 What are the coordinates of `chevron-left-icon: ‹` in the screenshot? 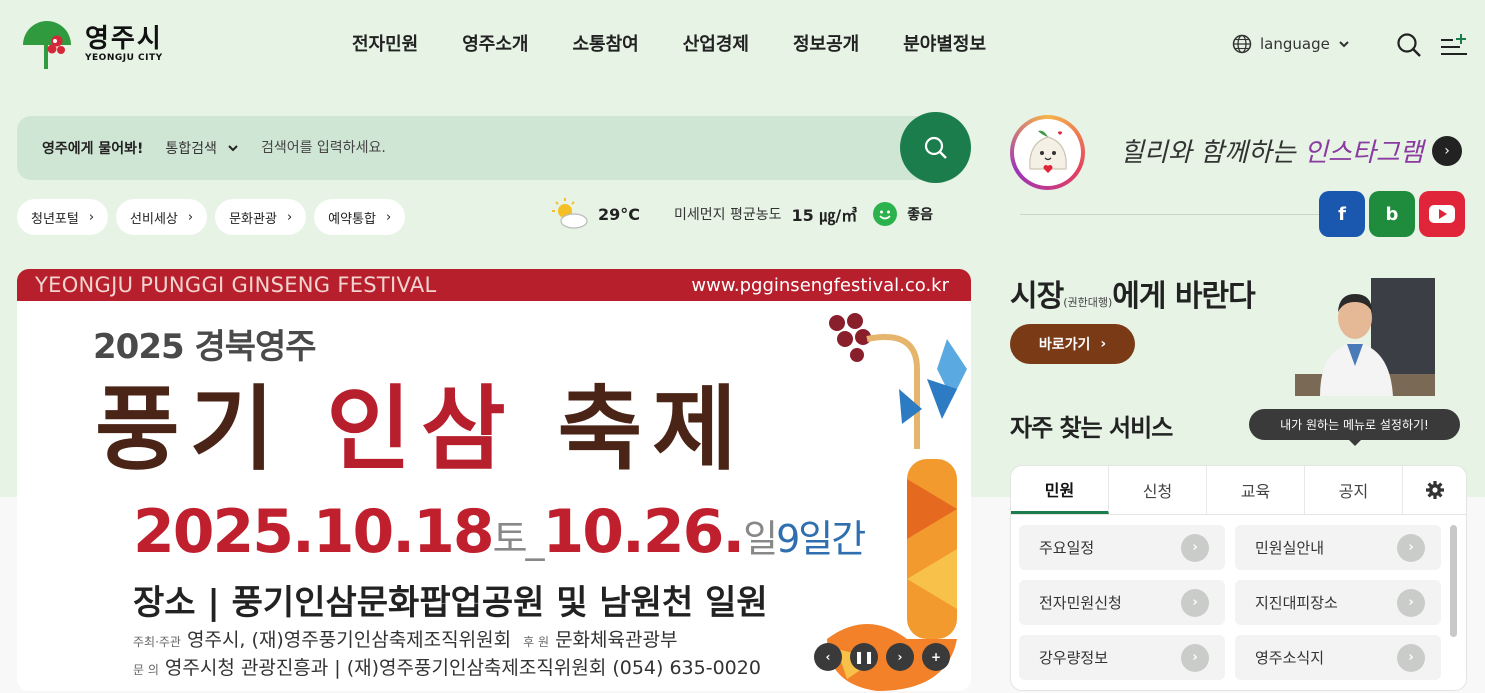 It's located at (828, 657).